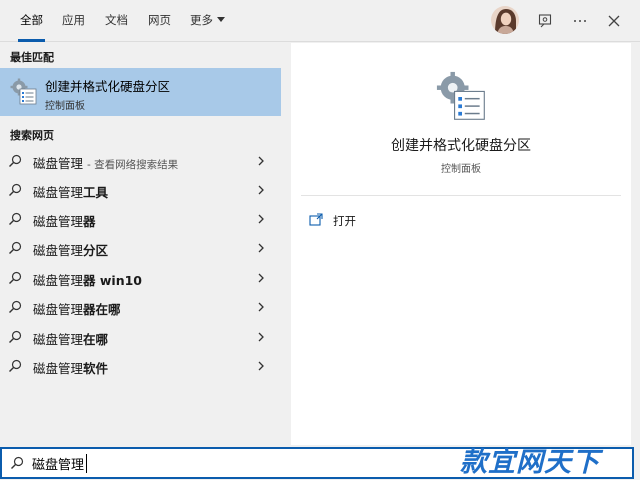  What do you see at coordinates (545, 21) in the screenshot?
I see `feedback-icon` at bounding box center [545, 21].